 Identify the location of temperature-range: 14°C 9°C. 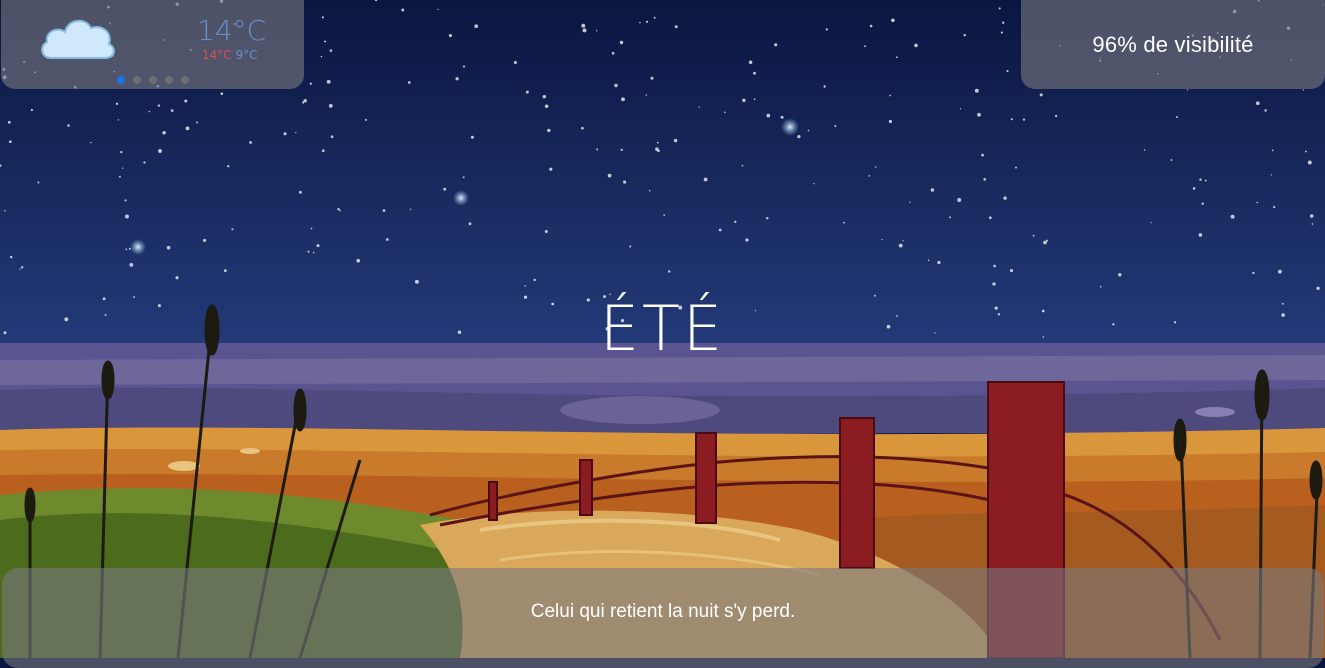
(230, 55).